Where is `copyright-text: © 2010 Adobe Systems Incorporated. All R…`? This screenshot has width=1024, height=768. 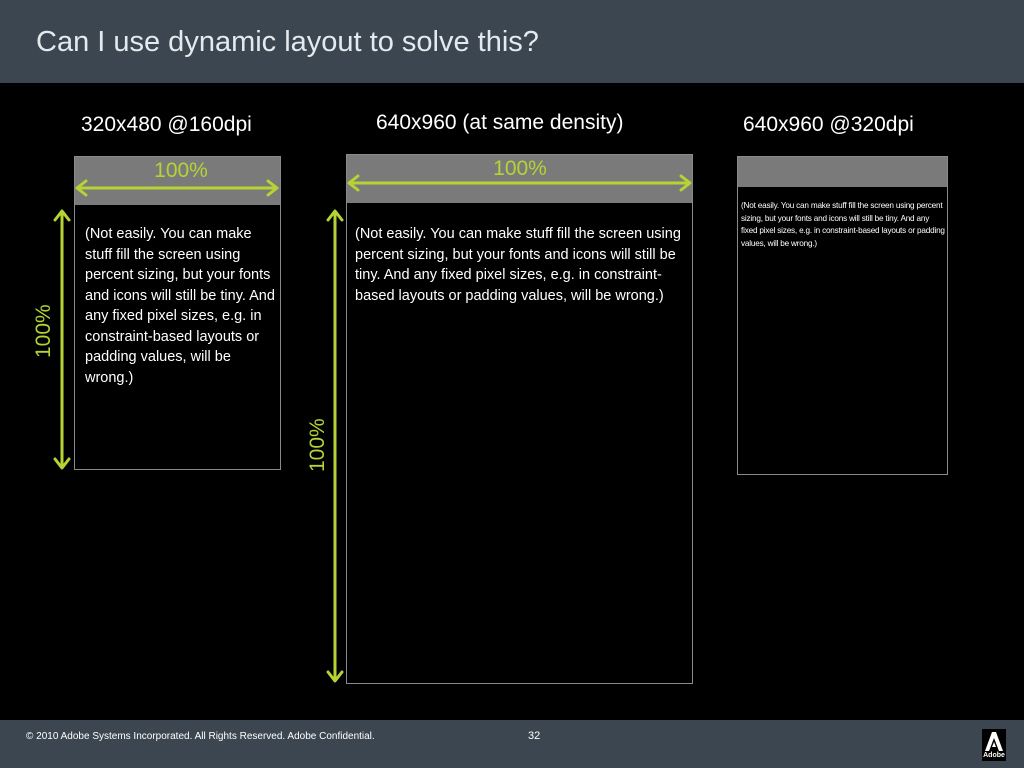
copyright-text: © 2010 Adobe Systems Incorporated. All R… is located at coordinates (200, 736).